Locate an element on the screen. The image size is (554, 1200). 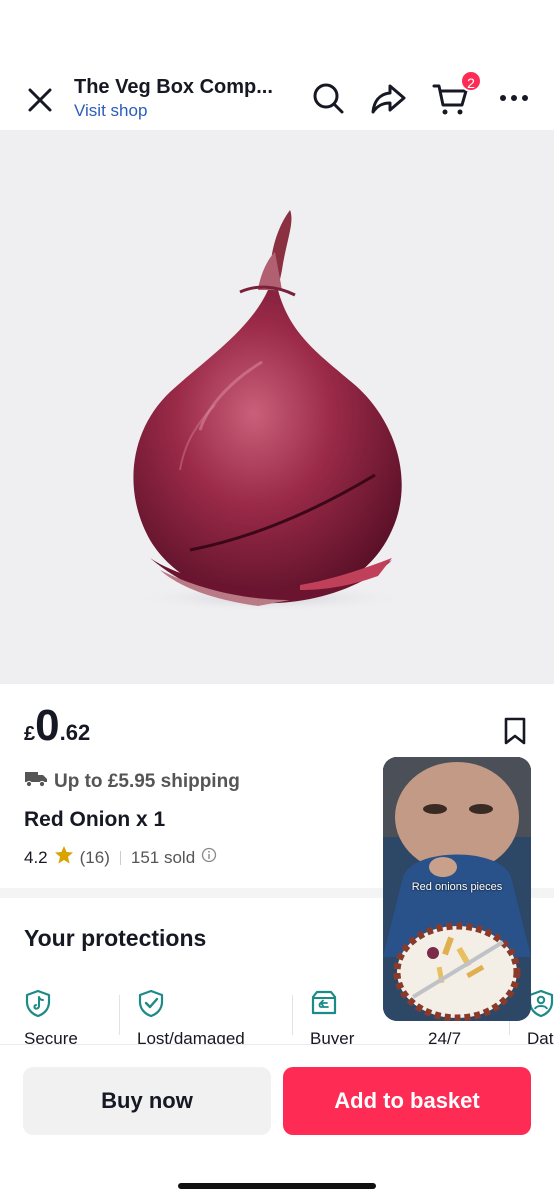
floating-video-player: Red onions pieces is located at coordinates (457, 889).